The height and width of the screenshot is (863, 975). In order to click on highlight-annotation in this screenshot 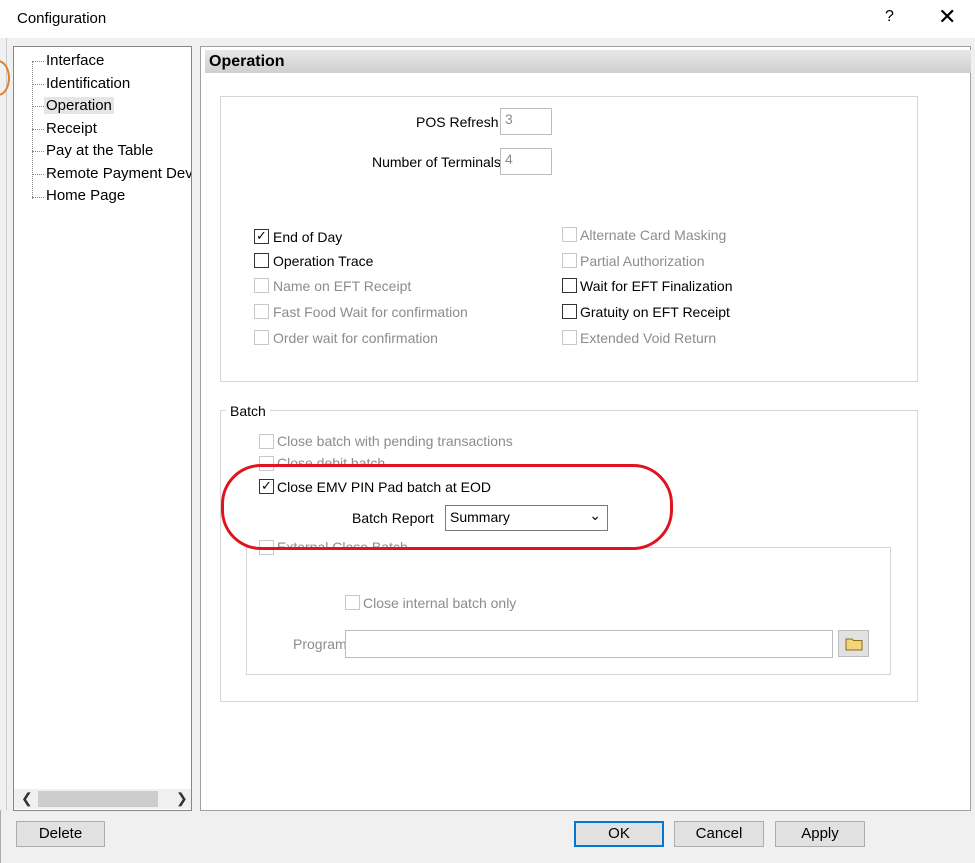, I will do `click(447, 507)`.